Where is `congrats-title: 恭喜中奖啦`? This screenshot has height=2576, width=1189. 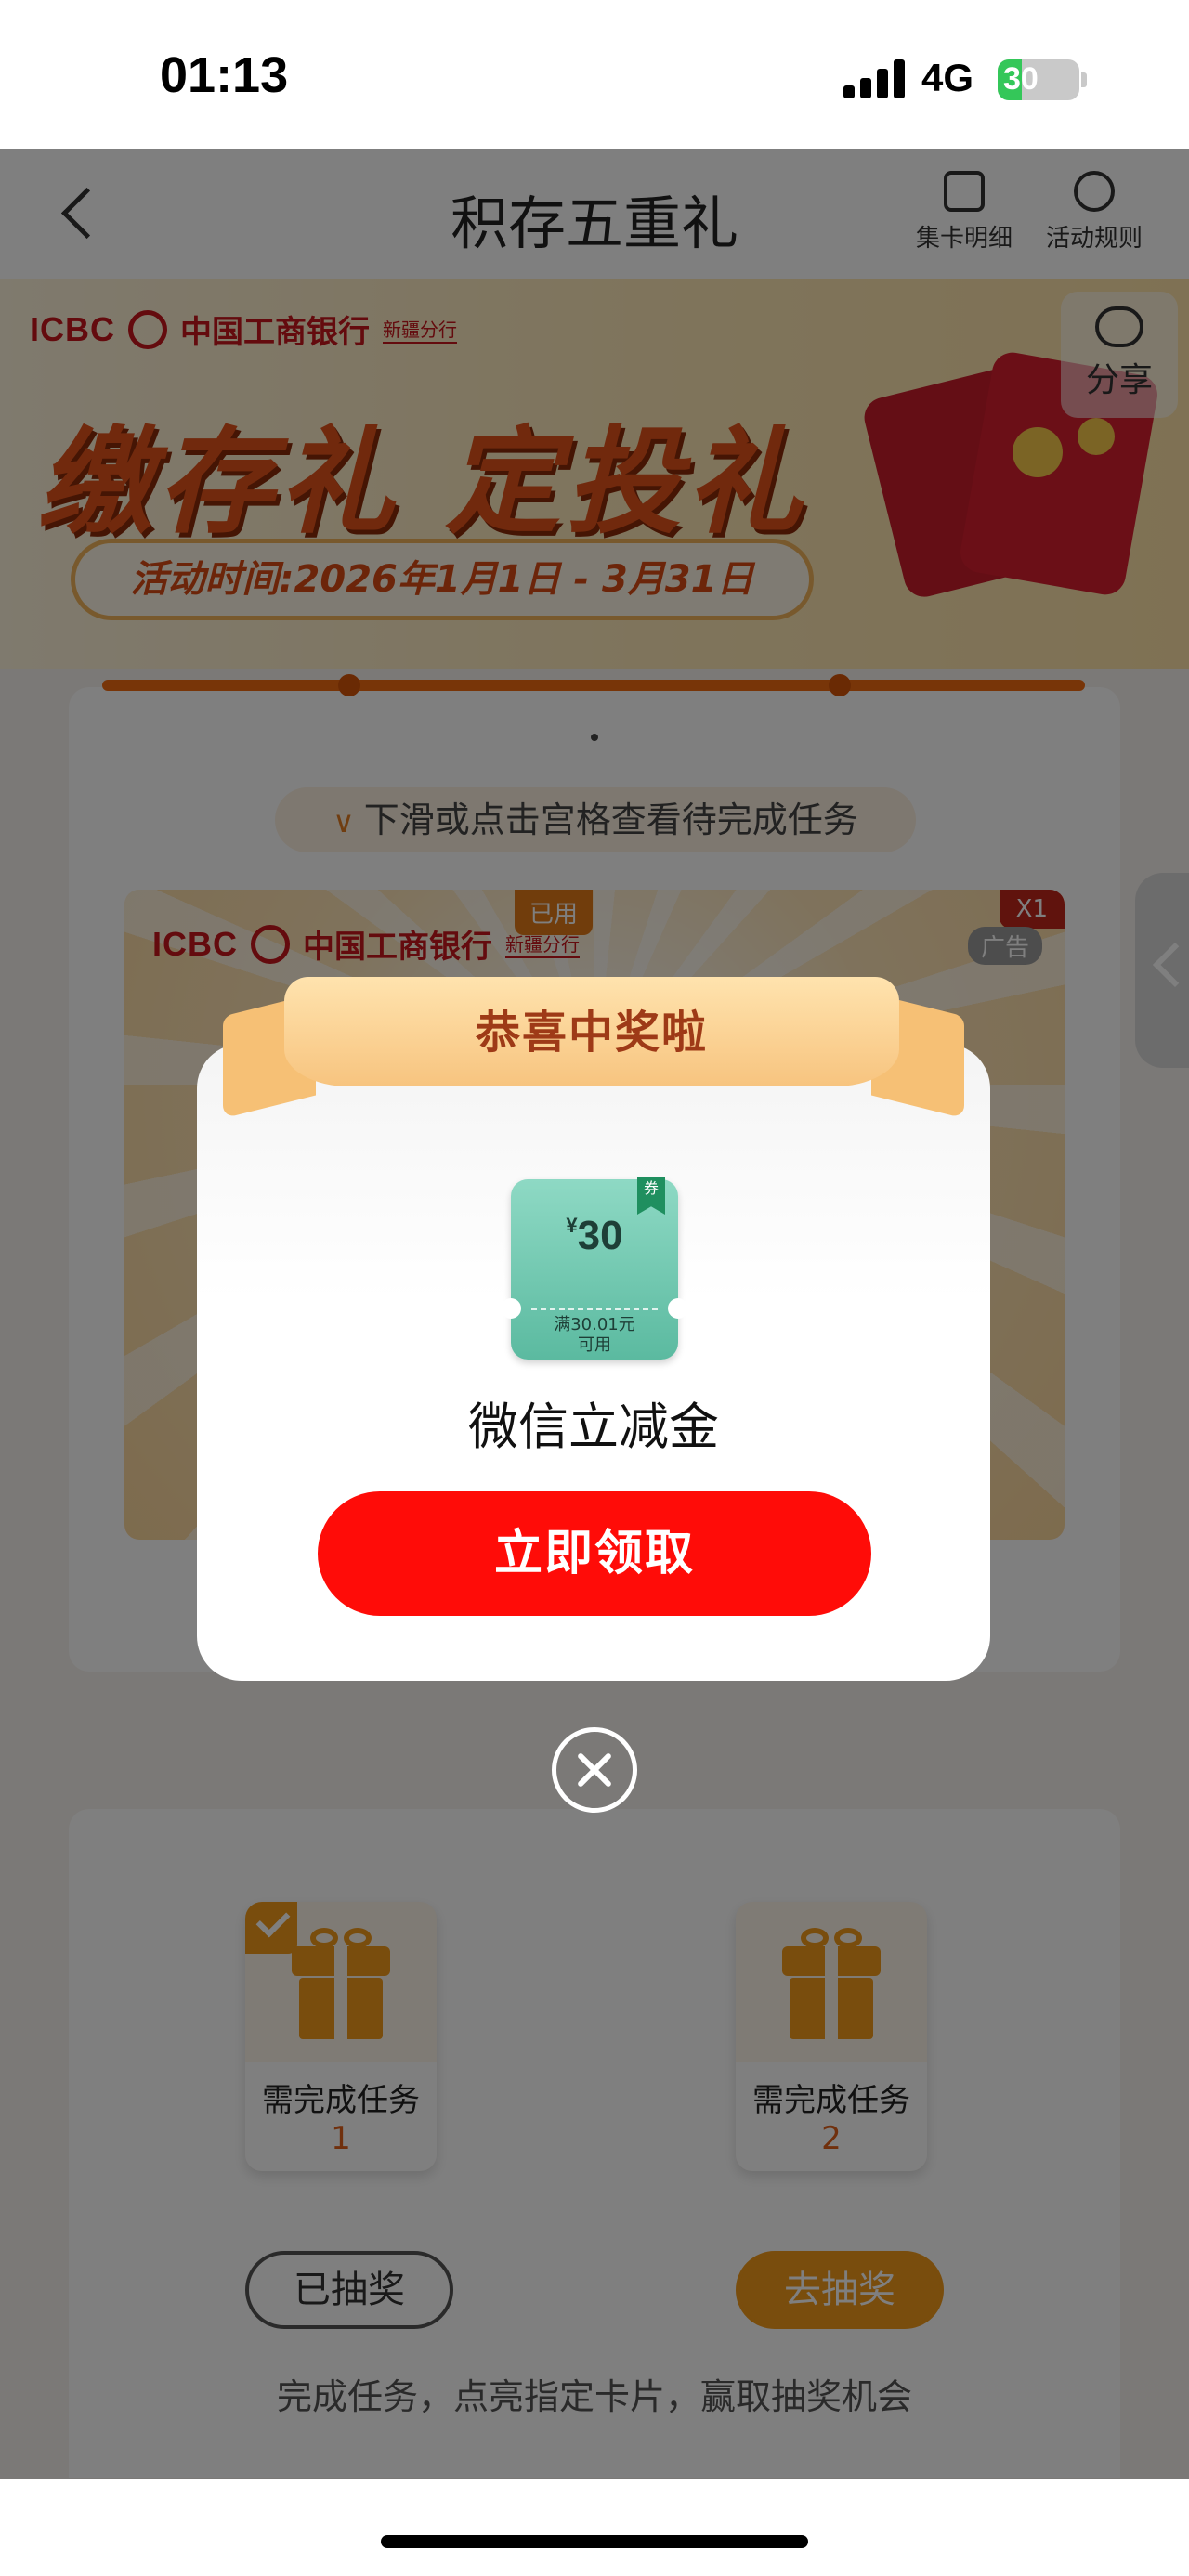 congrats-title: 恭喜中奖啦 is located at coordinates (592, 1033).